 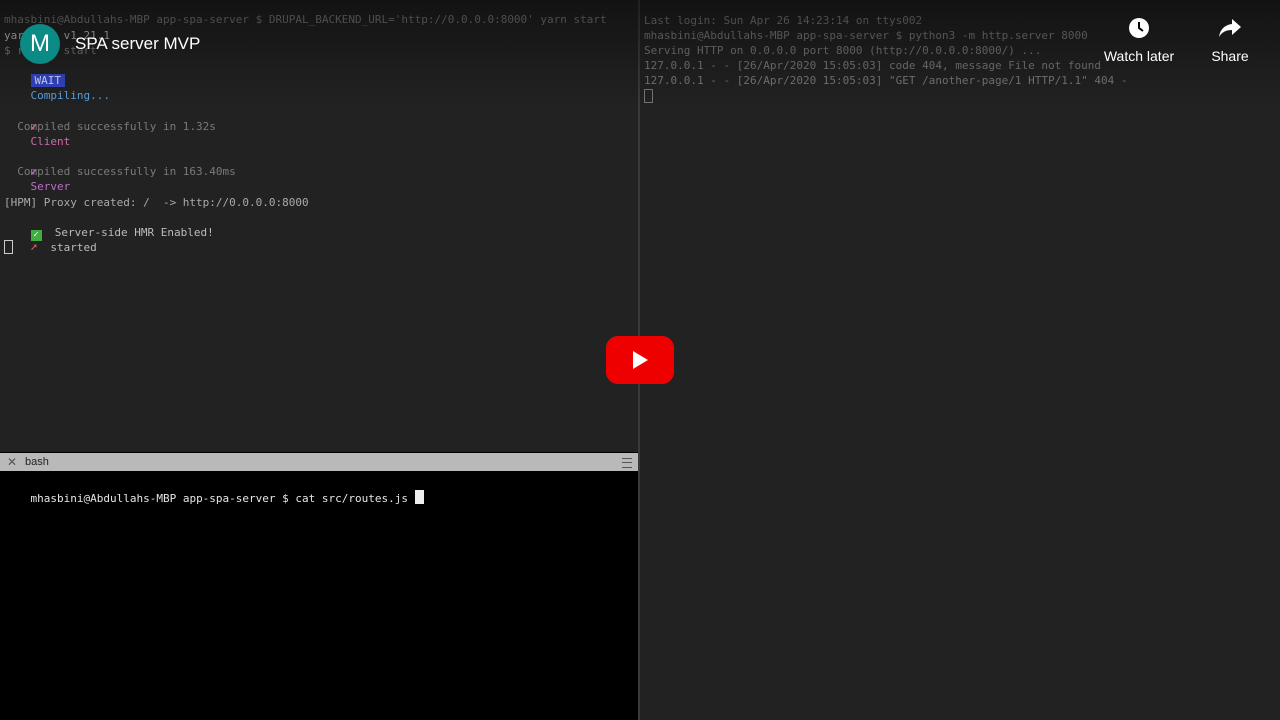 What do you see at coordinates (1139, 56) in the screenshot?
I see `watch-later-label: Watch later` at bounding box center [1139, 56].